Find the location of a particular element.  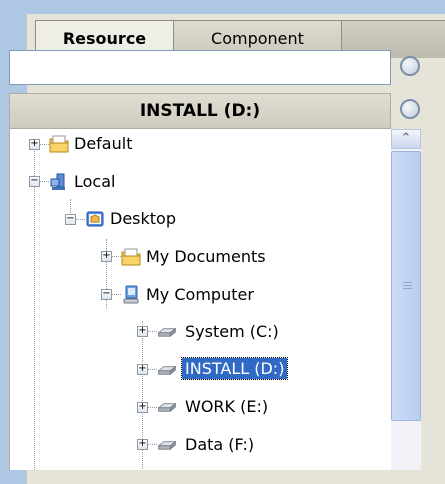

network-icon is located at coordinates (57, 181).